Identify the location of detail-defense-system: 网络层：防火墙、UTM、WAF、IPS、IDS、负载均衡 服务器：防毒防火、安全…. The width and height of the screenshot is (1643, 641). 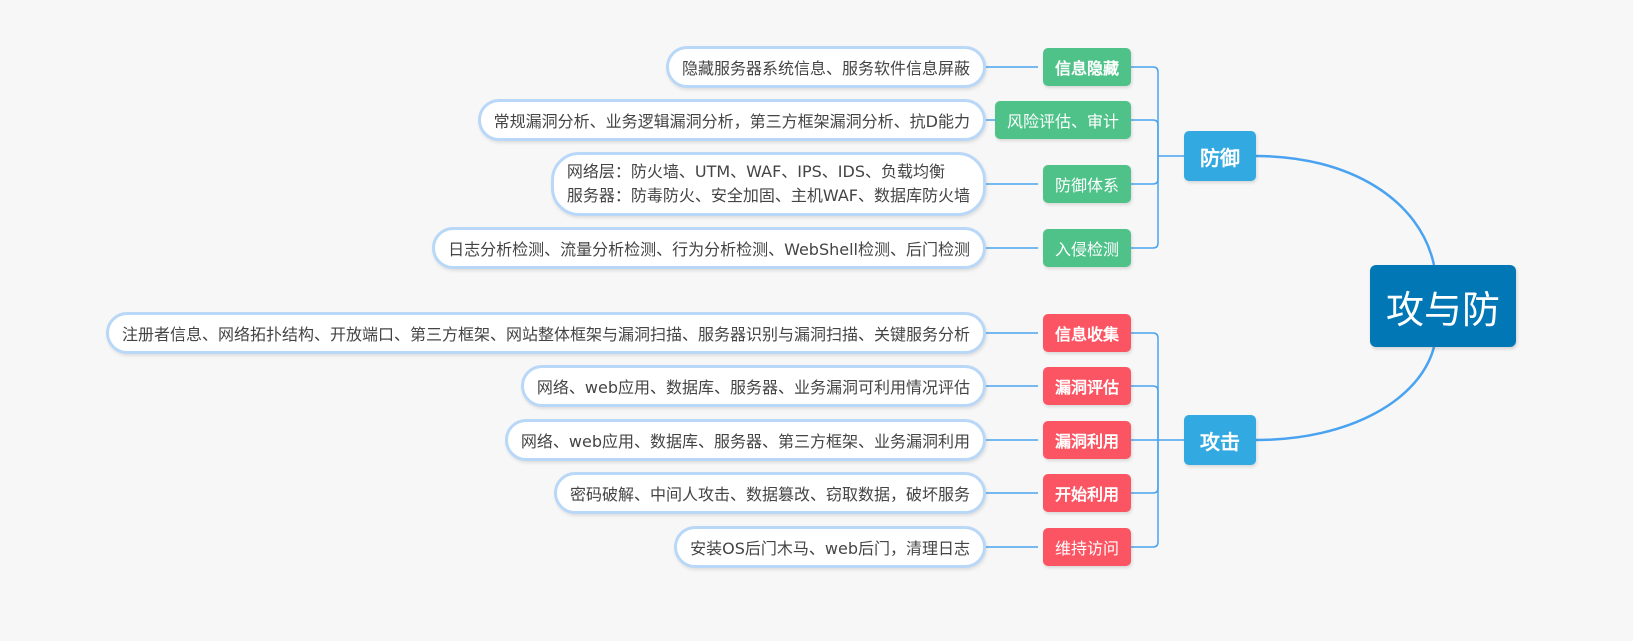
(768, 184).